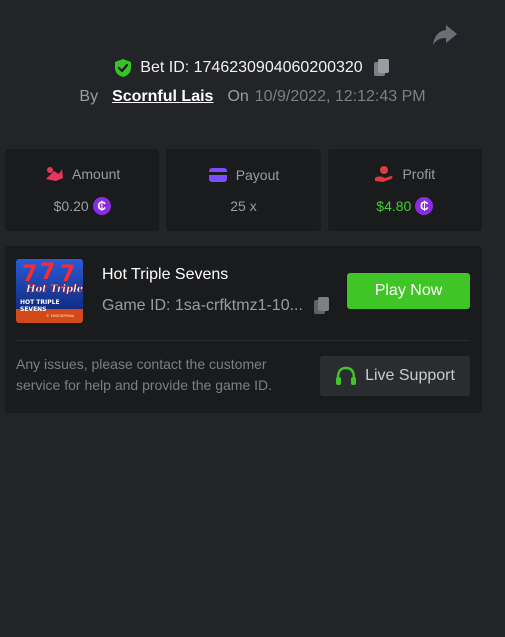  What do you see at coordinates (55, 174) in the screenshot?
I see `amount-icon` at bounding box center [55, 174].